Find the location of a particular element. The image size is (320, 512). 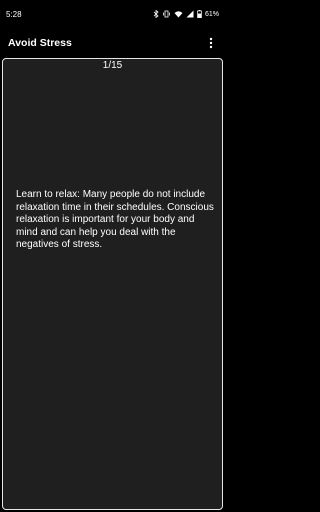

page-counter: 1/15 is located at coordinates (112, 65).